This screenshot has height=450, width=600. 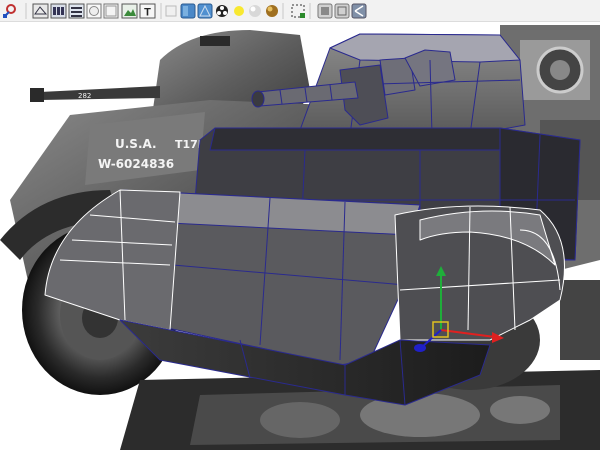 I want to click on snap-magnet-icon, so click(x=9, y=11).